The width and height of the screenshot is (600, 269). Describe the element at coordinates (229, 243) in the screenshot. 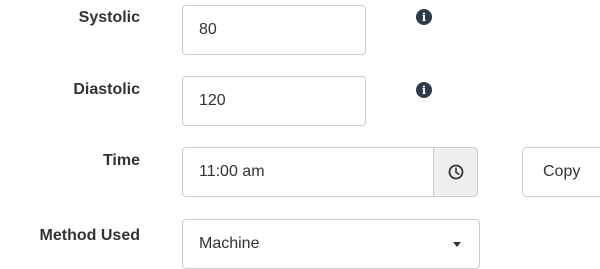

I see `method-used-value: Machine` at that location.